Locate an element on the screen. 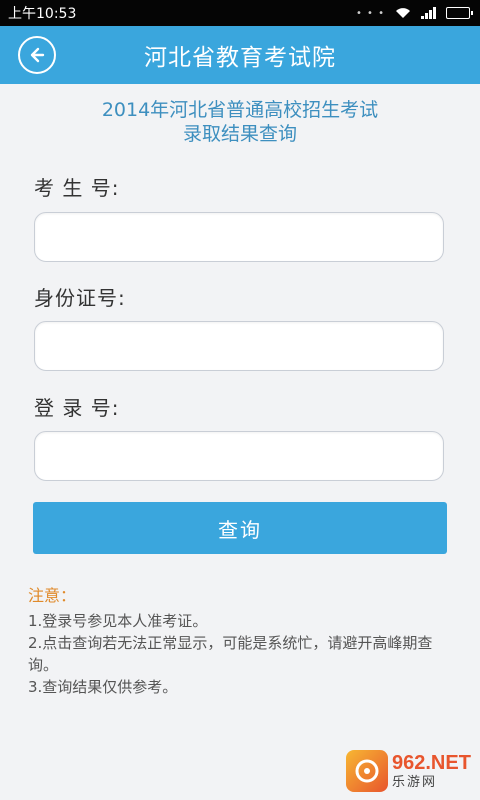 This screenshot has width=480, height=800. watermark-logo-icon is located at coordinates (367, 771).